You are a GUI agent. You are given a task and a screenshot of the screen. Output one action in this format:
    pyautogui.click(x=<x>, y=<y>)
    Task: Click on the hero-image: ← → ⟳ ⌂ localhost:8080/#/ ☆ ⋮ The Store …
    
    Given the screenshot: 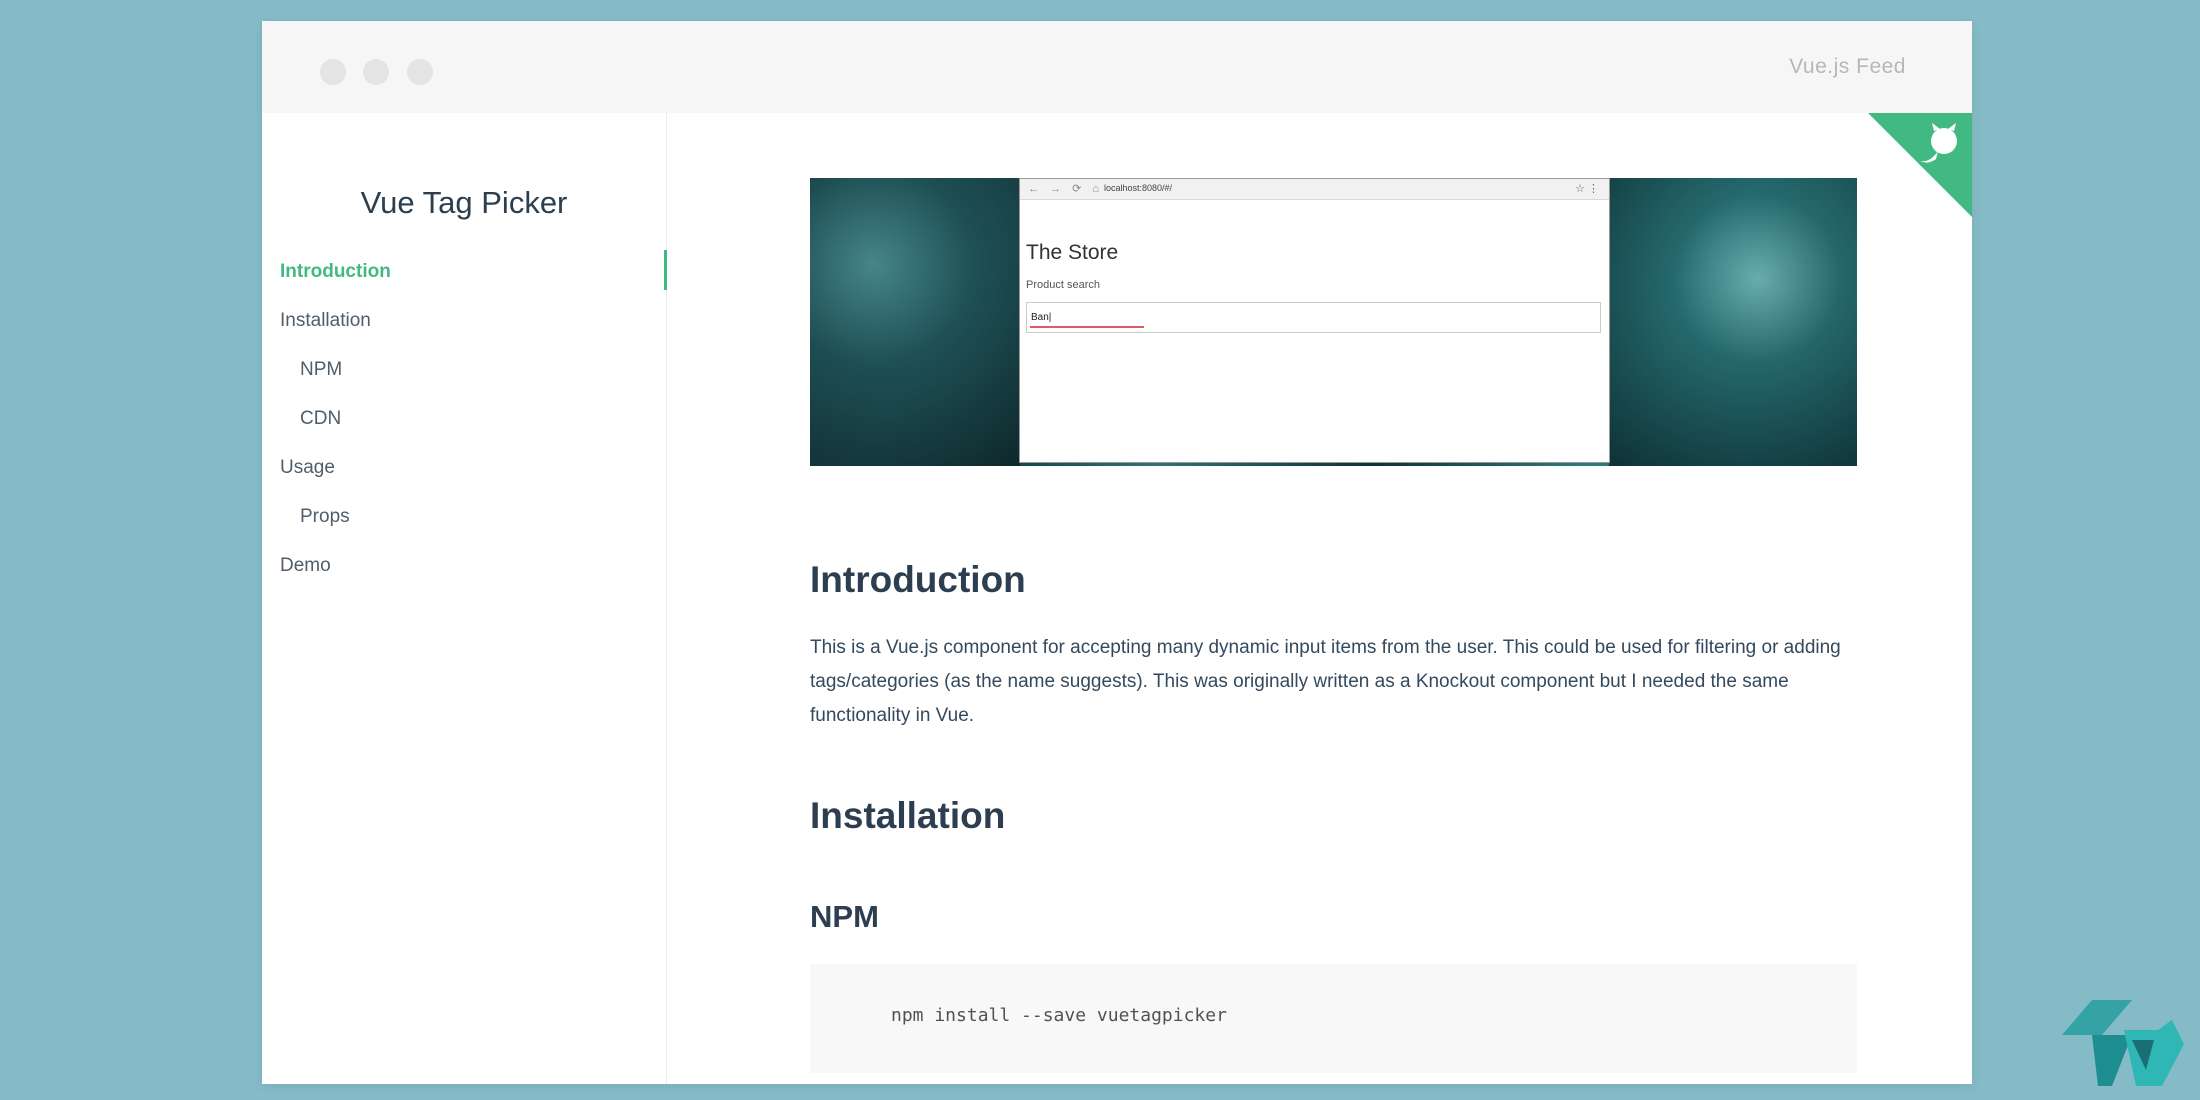 What is the action you would take?
    pyautogui.click(x=1333, y=322)
    